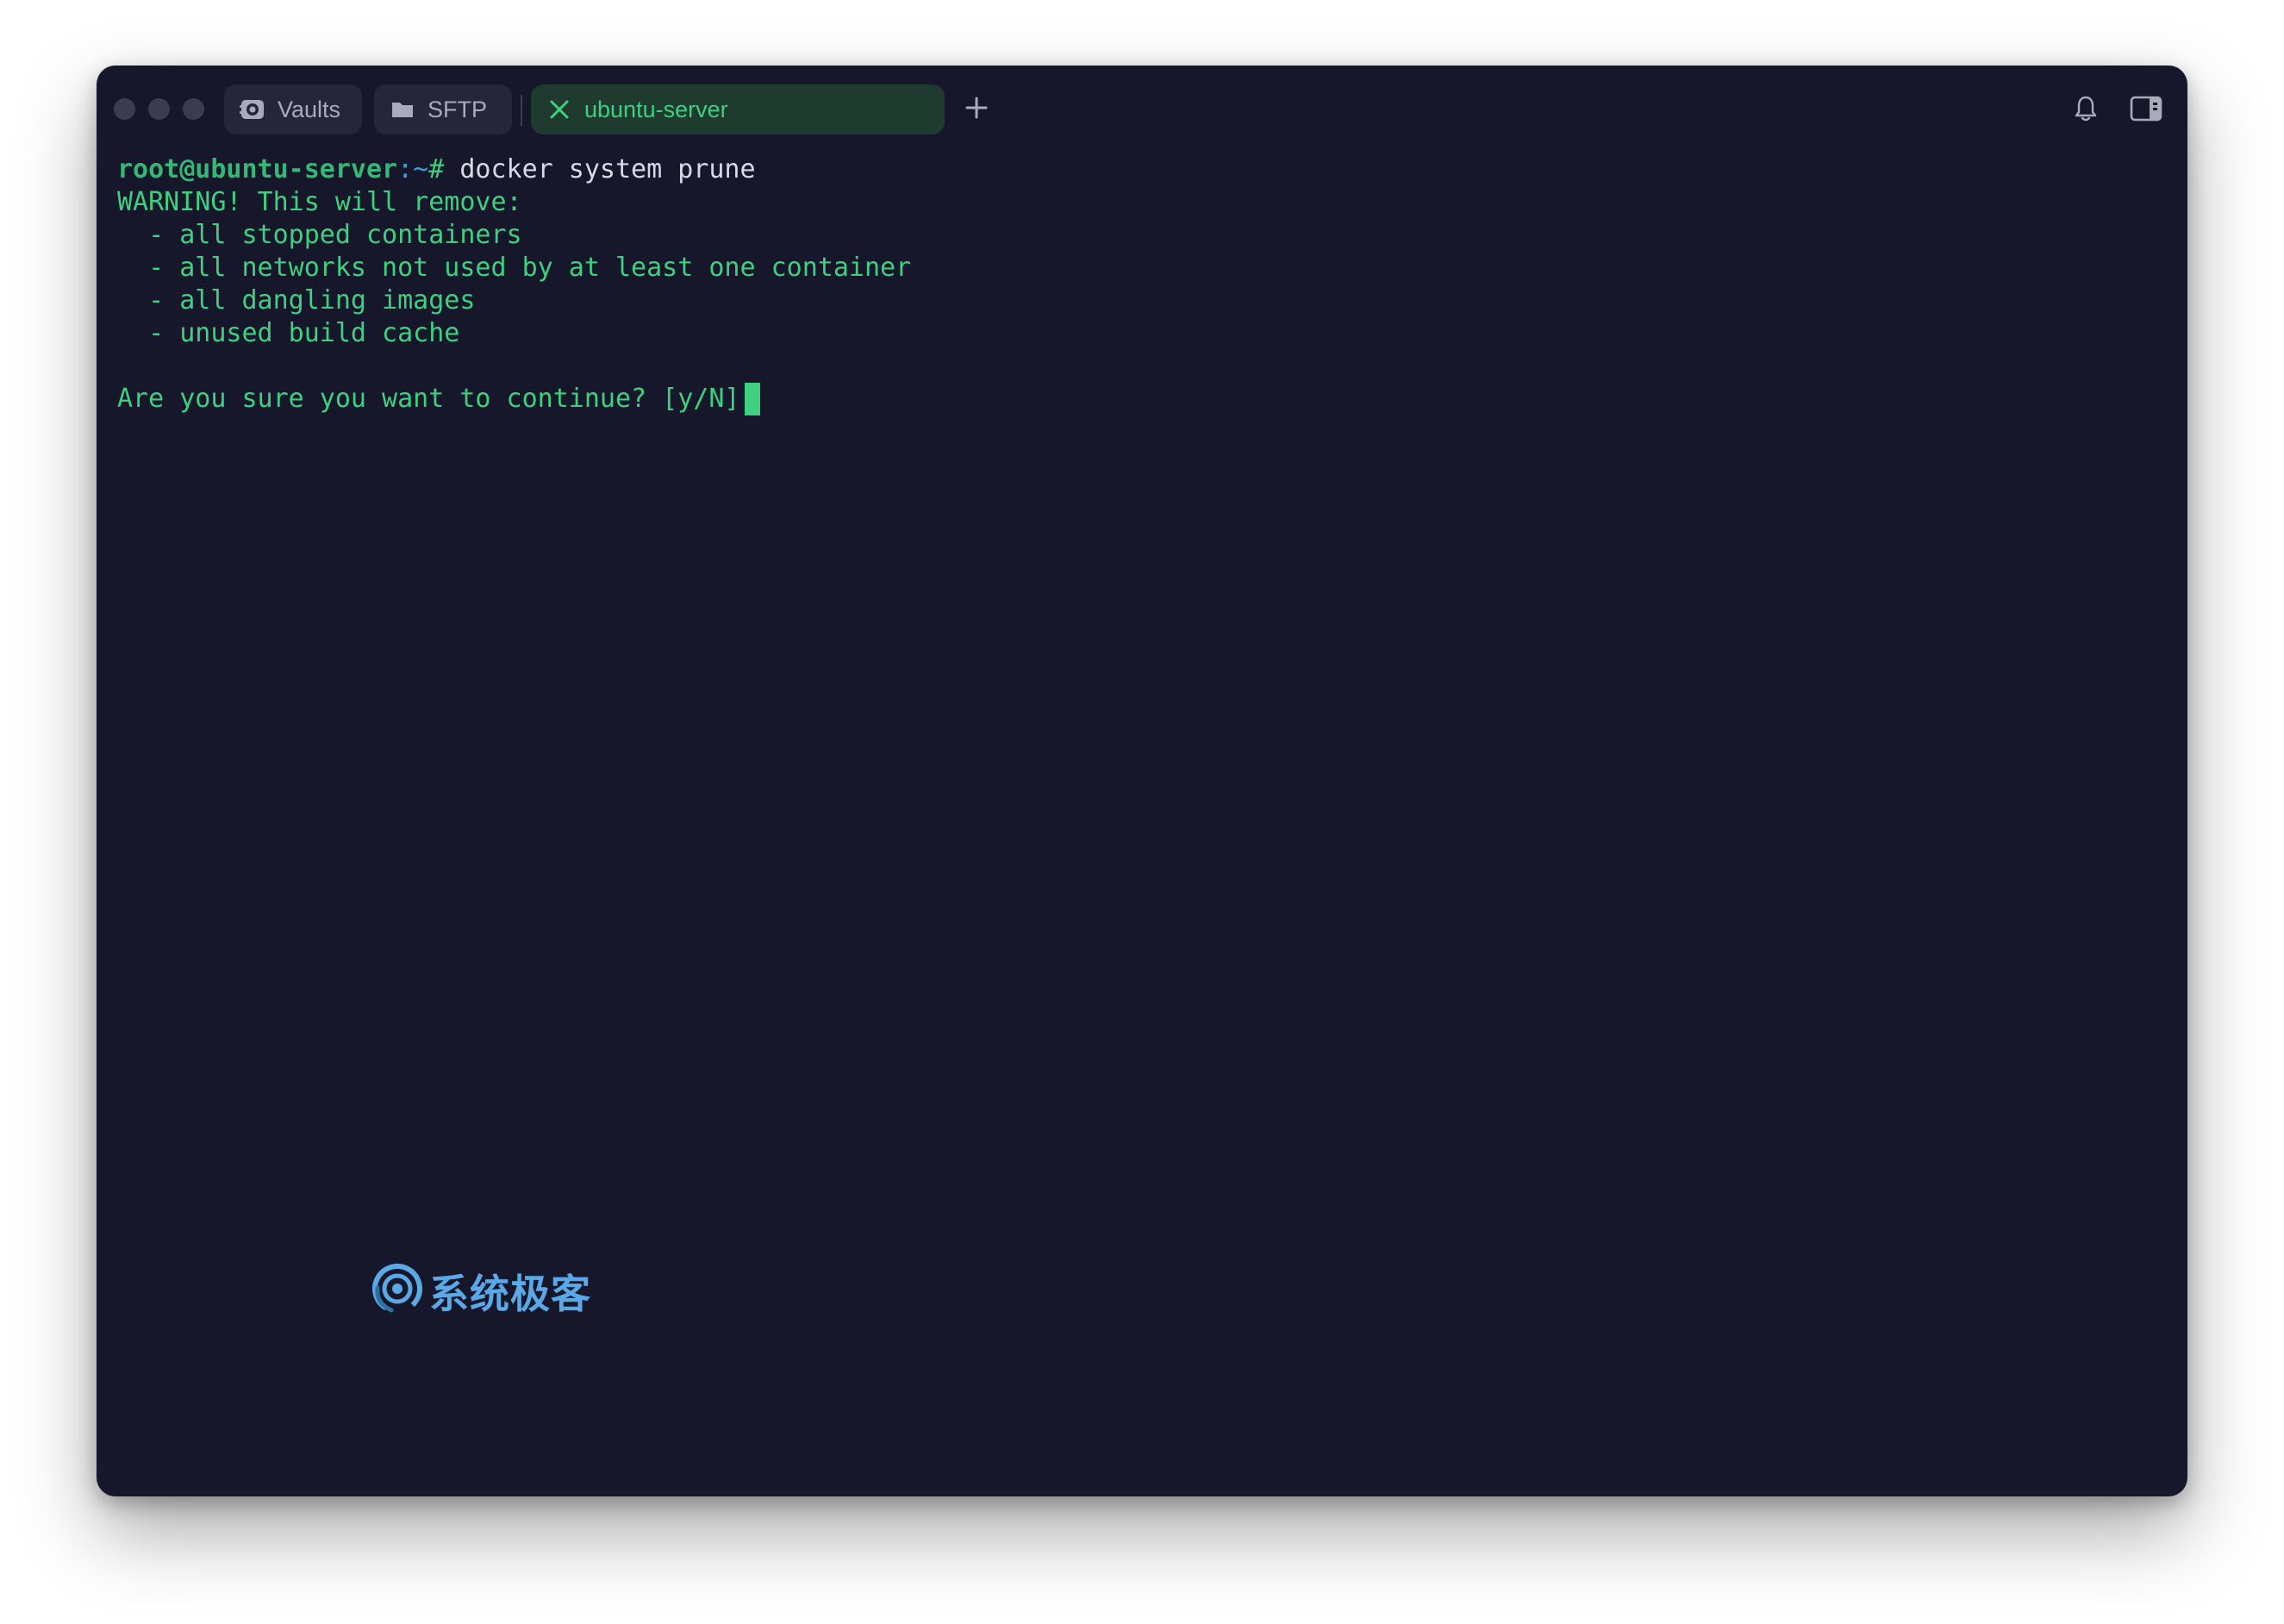  What do you see at coordinates (1142, 399) in the screenshot?
I see `confirm-line: Are you sure you want to continue? [y/N]` at bounding box center [1142, 399].